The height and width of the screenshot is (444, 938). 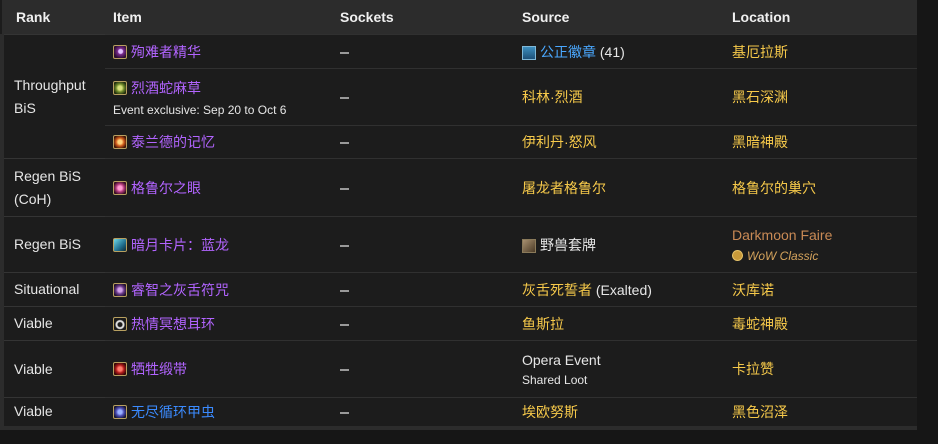 I want to click on charm-icon, so click(x=120, y=289).